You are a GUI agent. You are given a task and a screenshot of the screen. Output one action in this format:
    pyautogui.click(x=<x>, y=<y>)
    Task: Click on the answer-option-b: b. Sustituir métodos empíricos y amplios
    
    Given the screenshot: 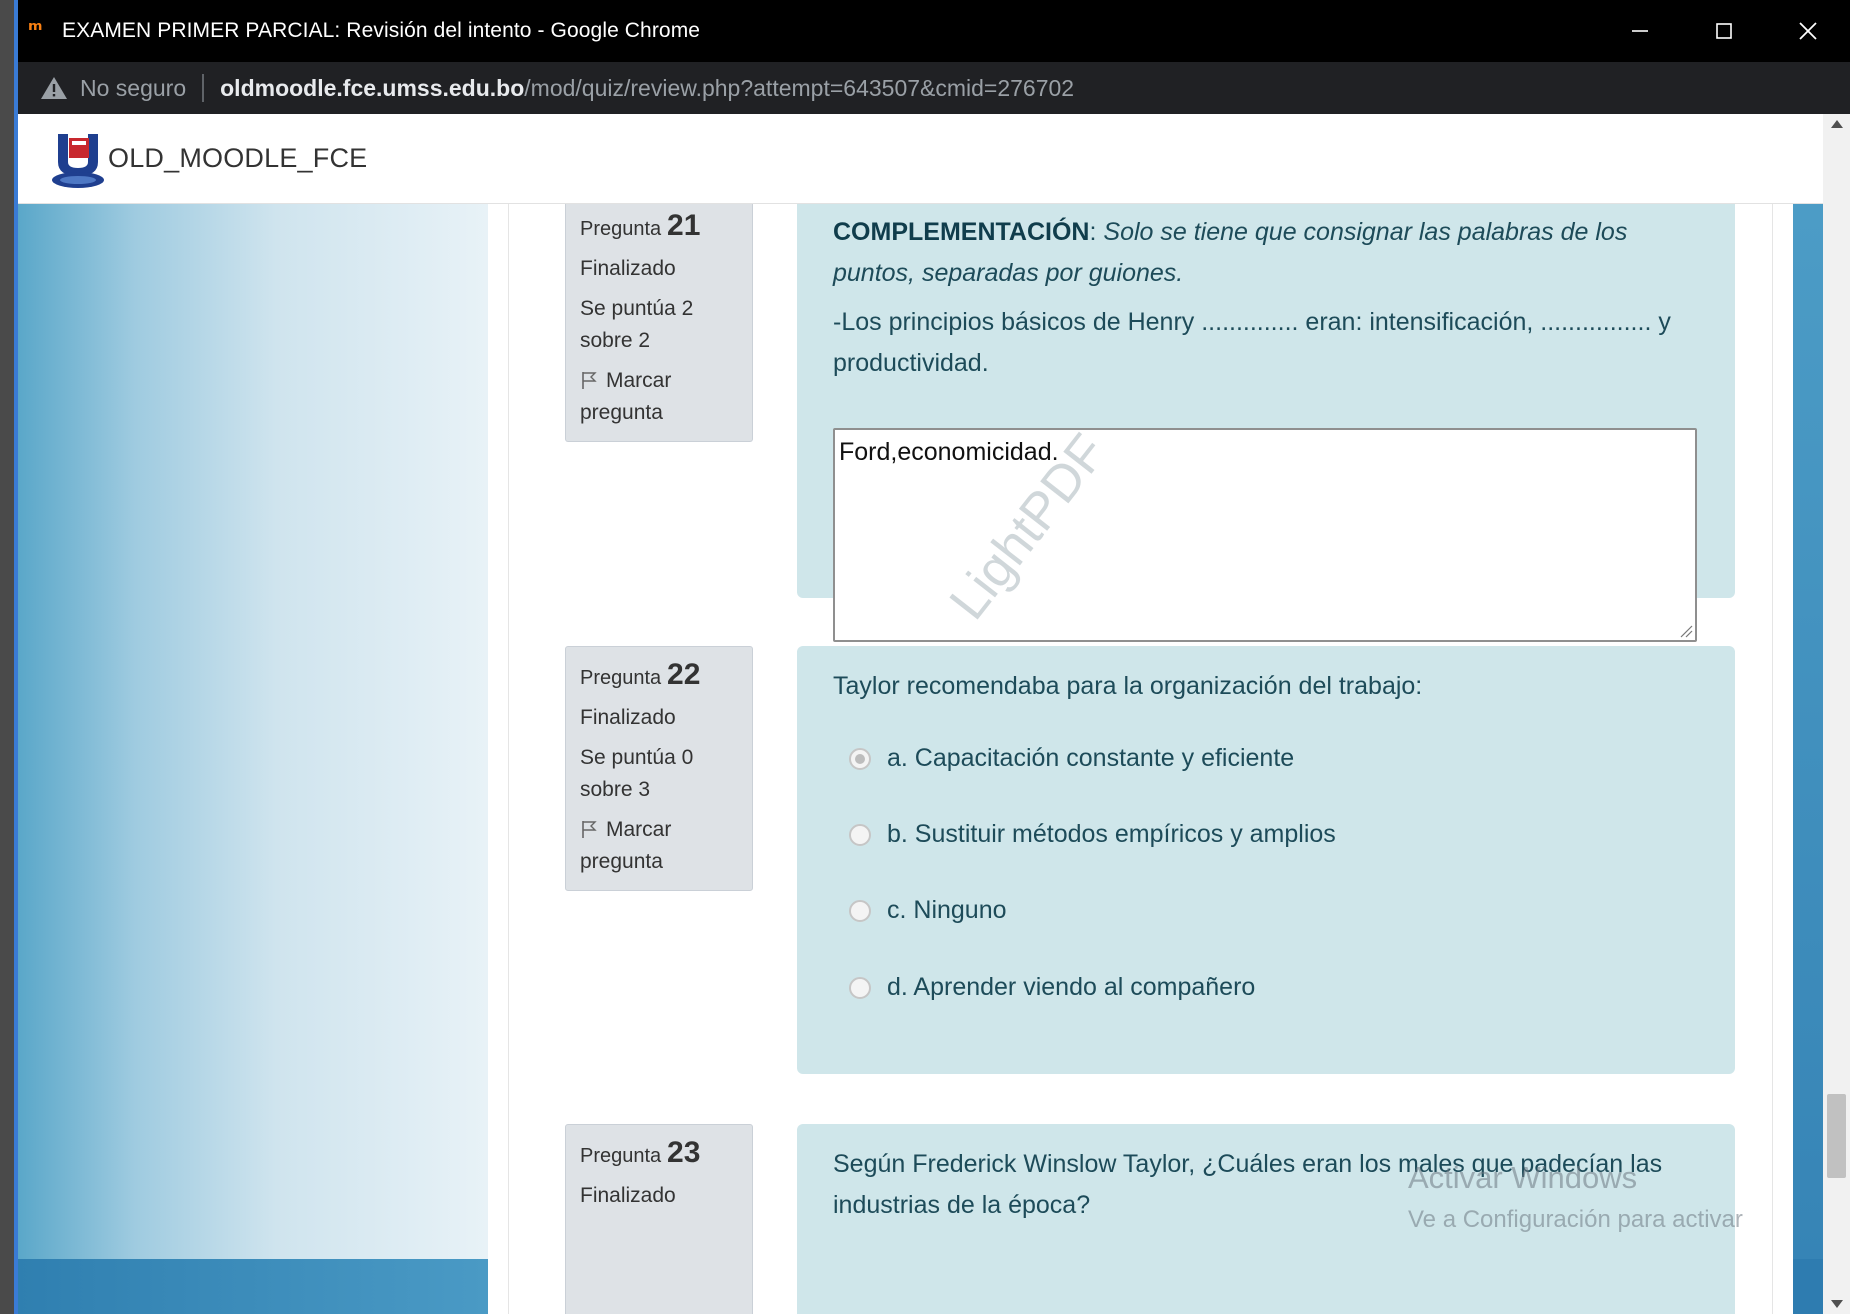 What is the action you would take?
    pyautogui.click(x=1092, y=834)
    